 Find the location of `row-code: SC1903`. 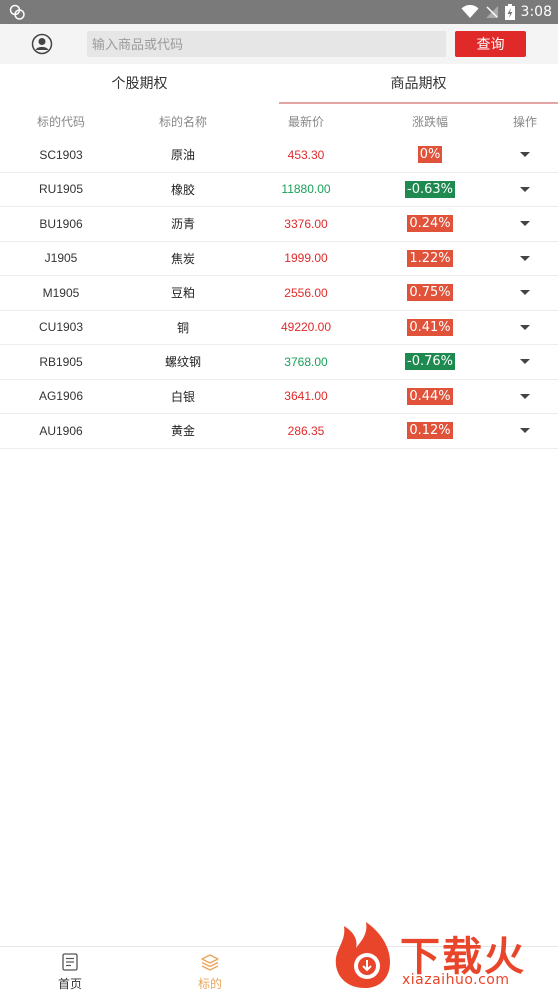

row-code: SC1903 is located at coordinates (61, 154).